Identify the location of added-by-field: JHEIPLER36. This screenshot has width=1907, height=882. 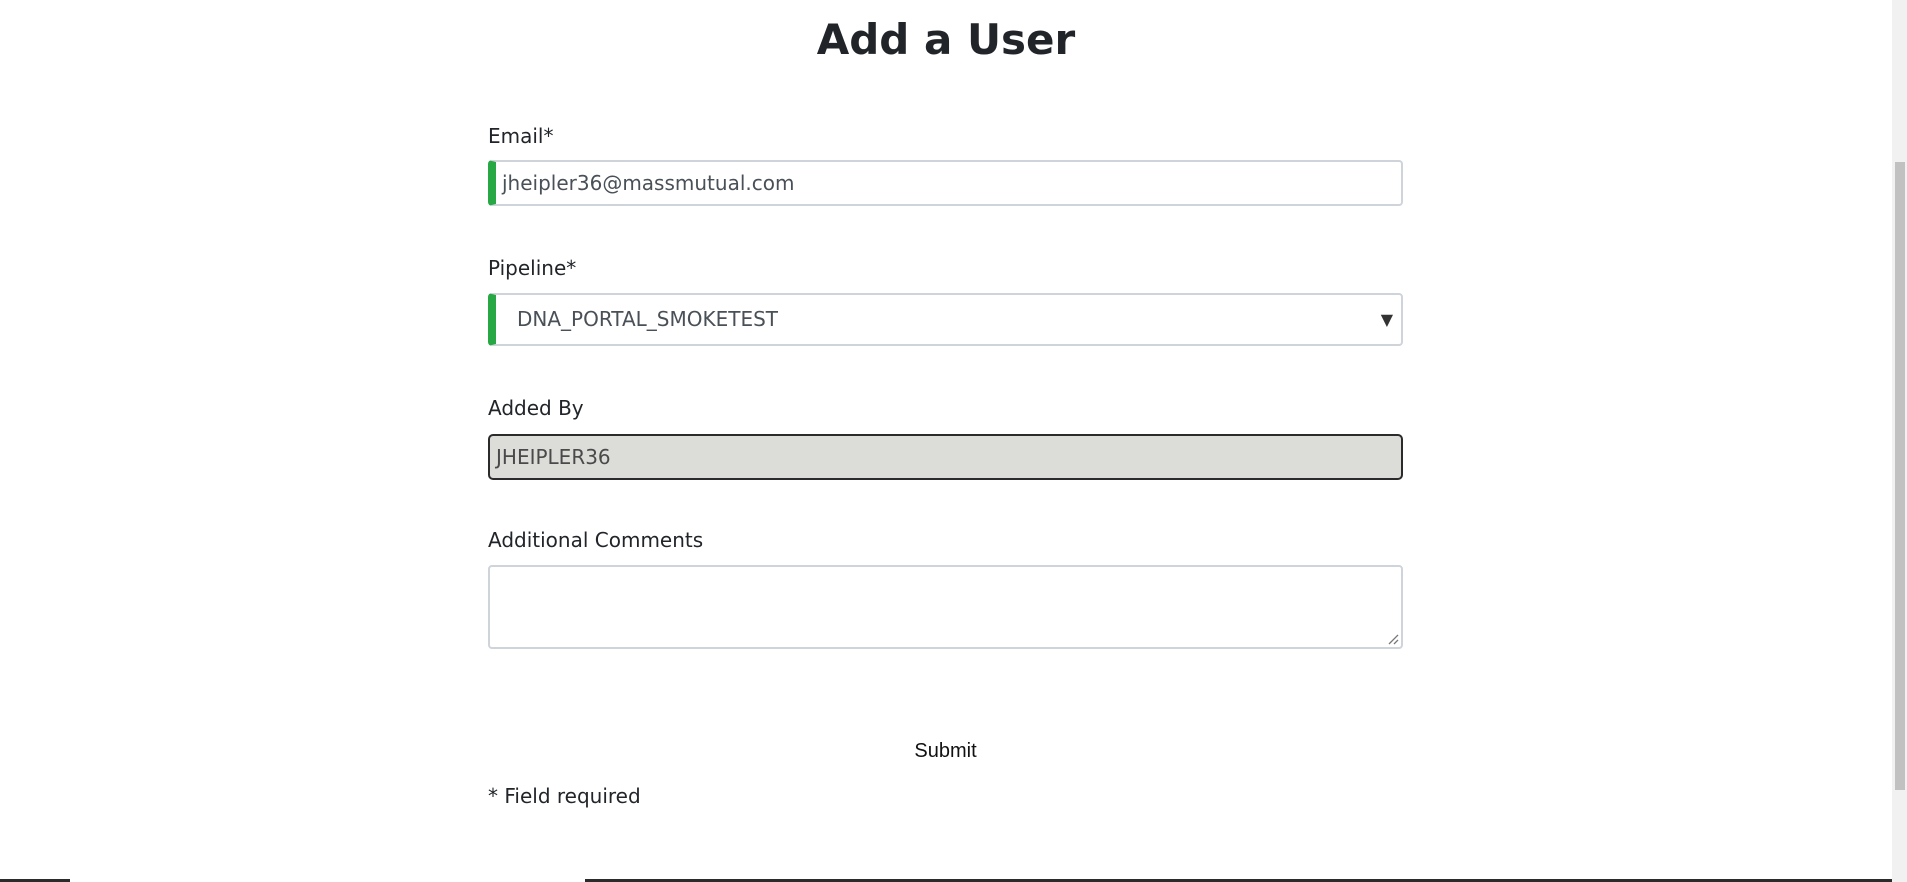
(945, 457).